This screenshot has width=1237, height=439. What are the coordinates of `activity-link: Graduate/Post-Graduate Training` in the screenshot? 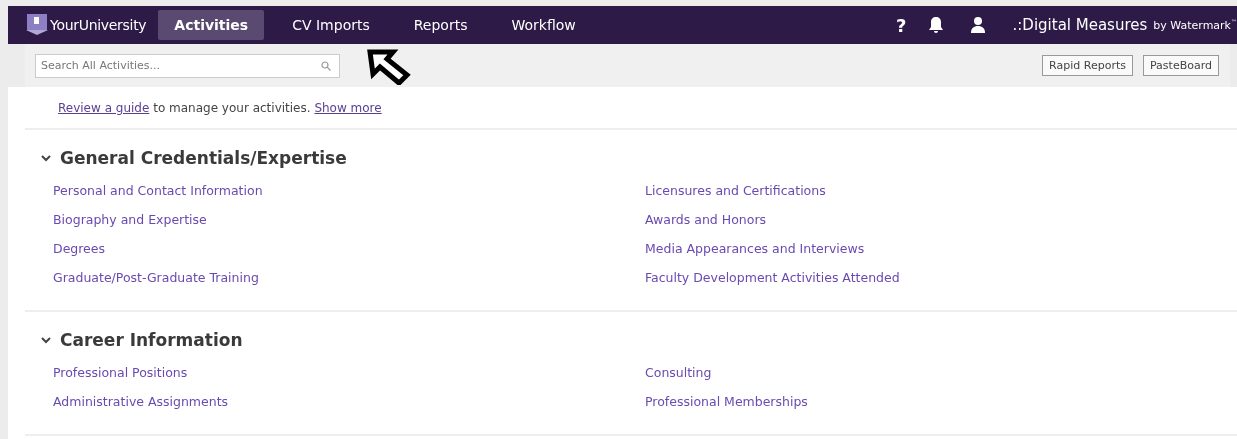 It's located at (349, 277).